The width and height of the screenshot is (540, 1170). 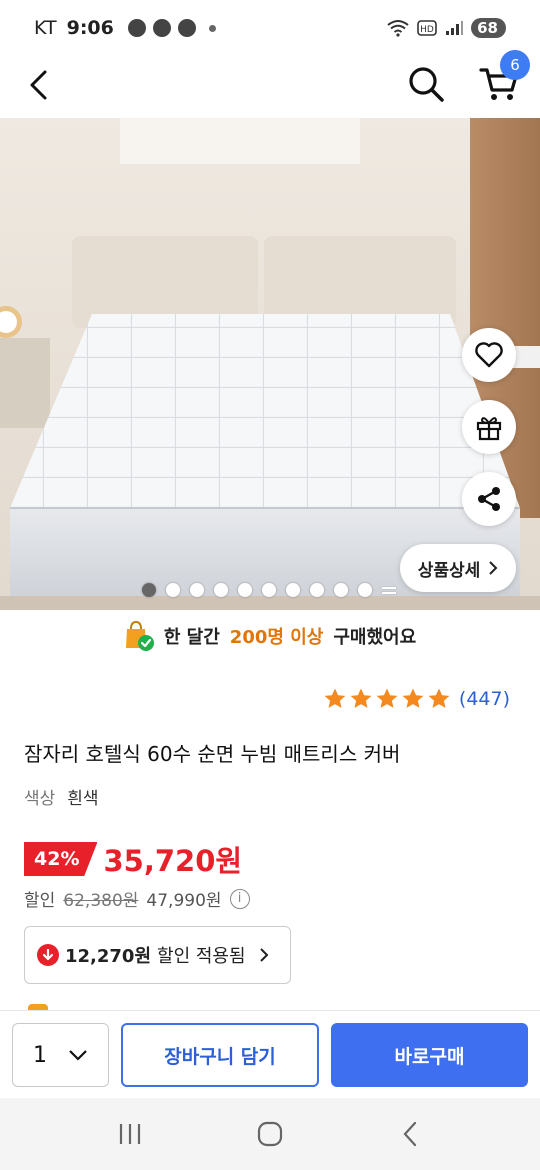 I want to click on gift-button, so click(x=489, y=427).